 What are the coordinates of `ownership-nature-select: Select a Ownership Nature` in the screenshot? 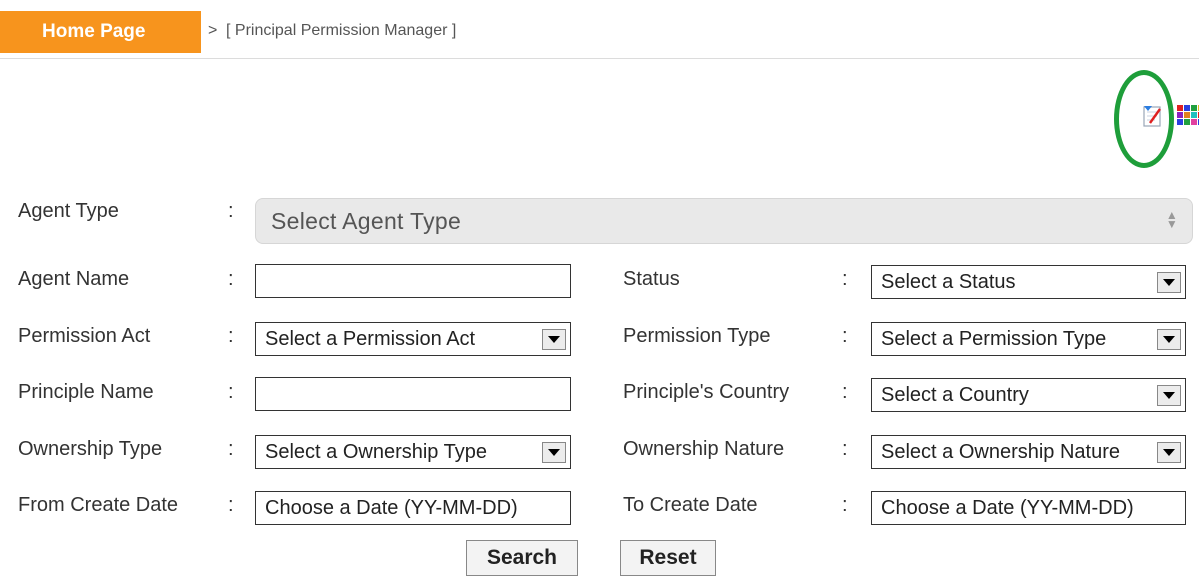 It's located at (1028, 452).